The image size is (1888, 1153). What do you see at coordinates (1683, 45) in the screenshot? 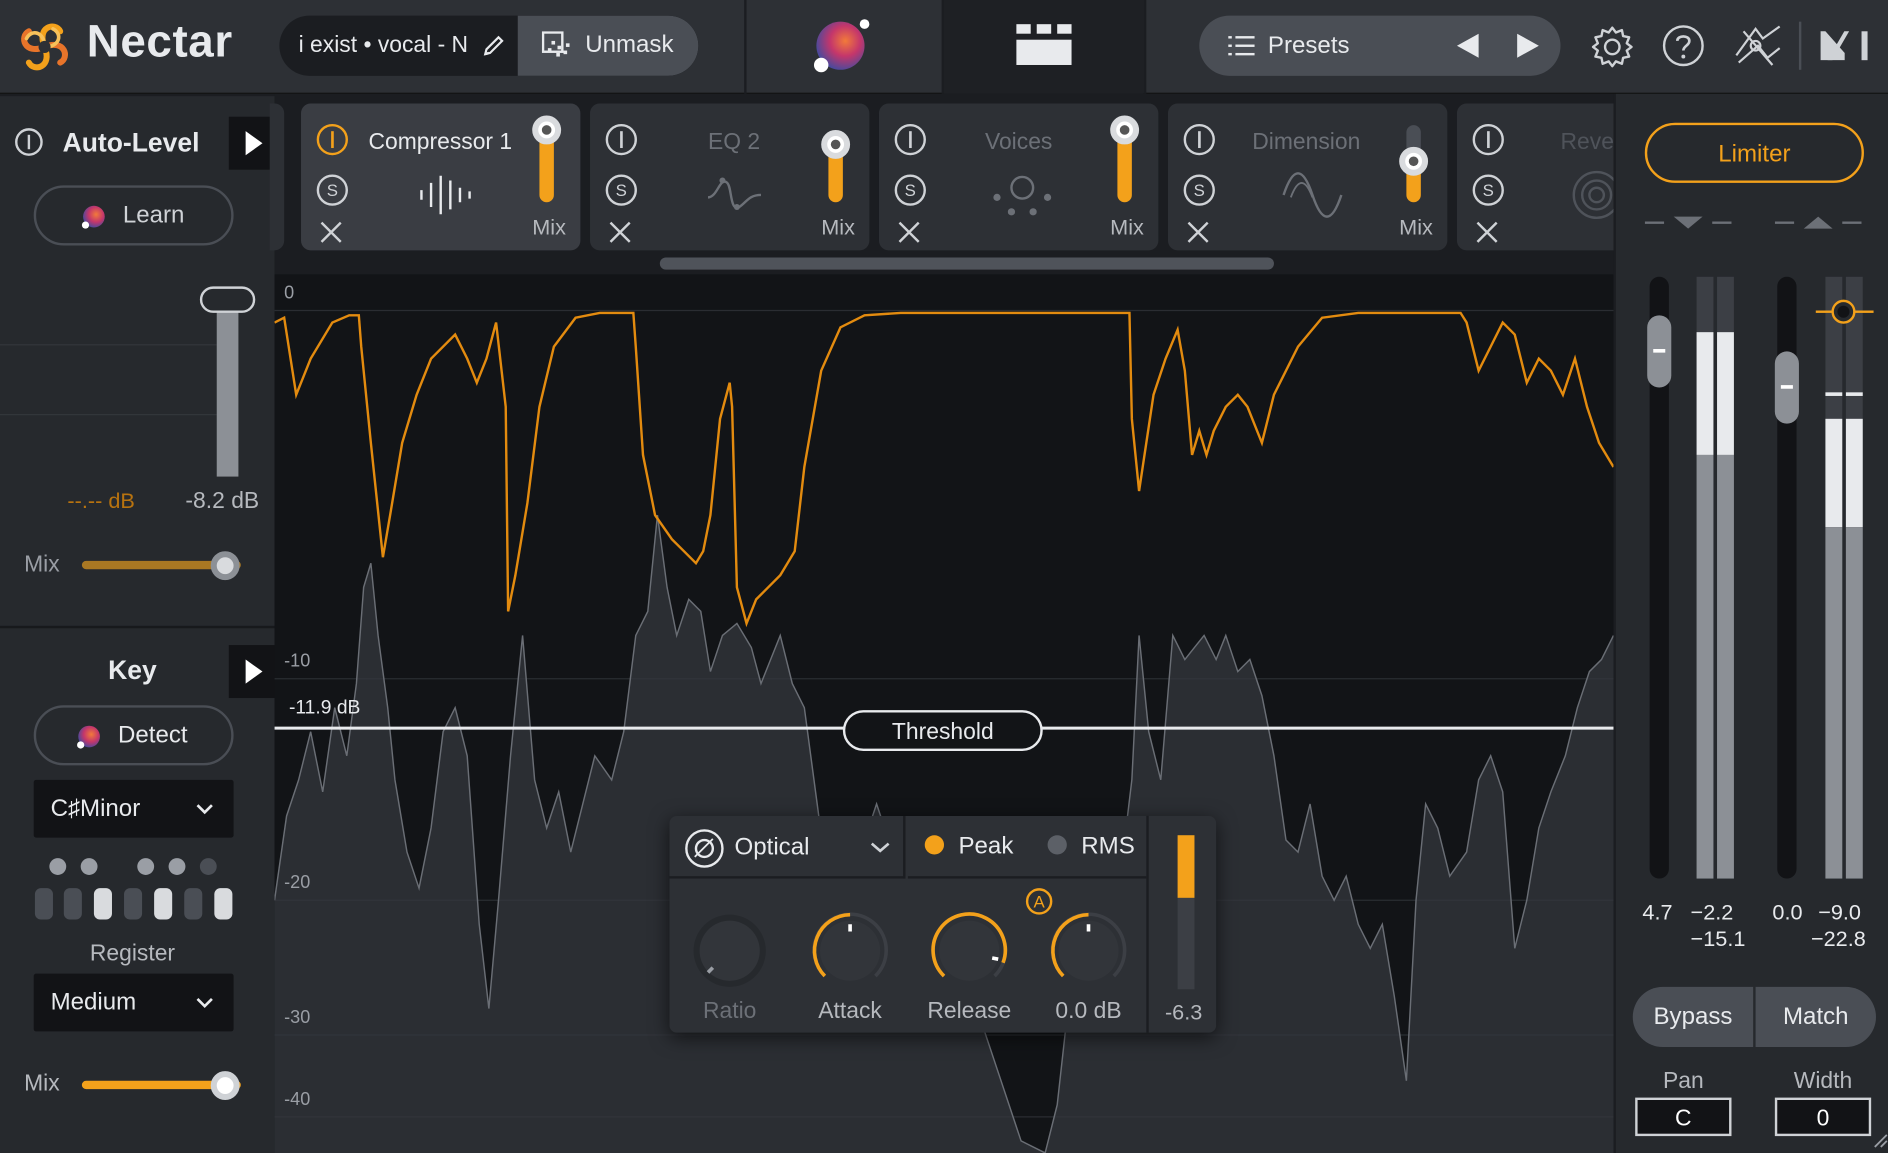
I see `help-icon` at bounding box center [1683, 45].